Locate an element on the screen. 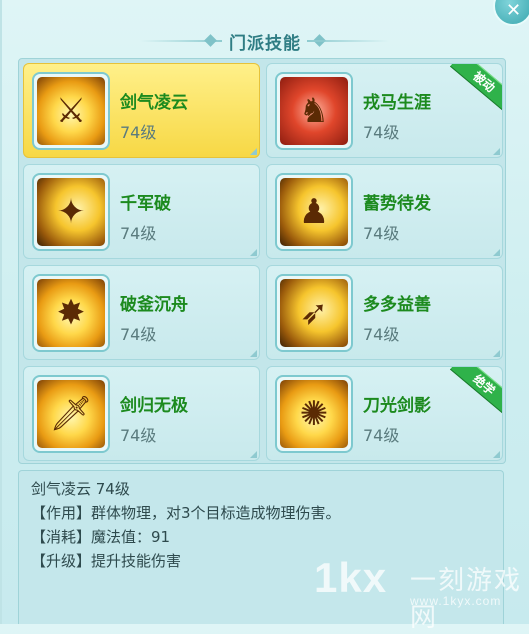 This screenshot has width=529, height=634. sword-rain-icon: ⚔ is located at coordinates (71, 111).